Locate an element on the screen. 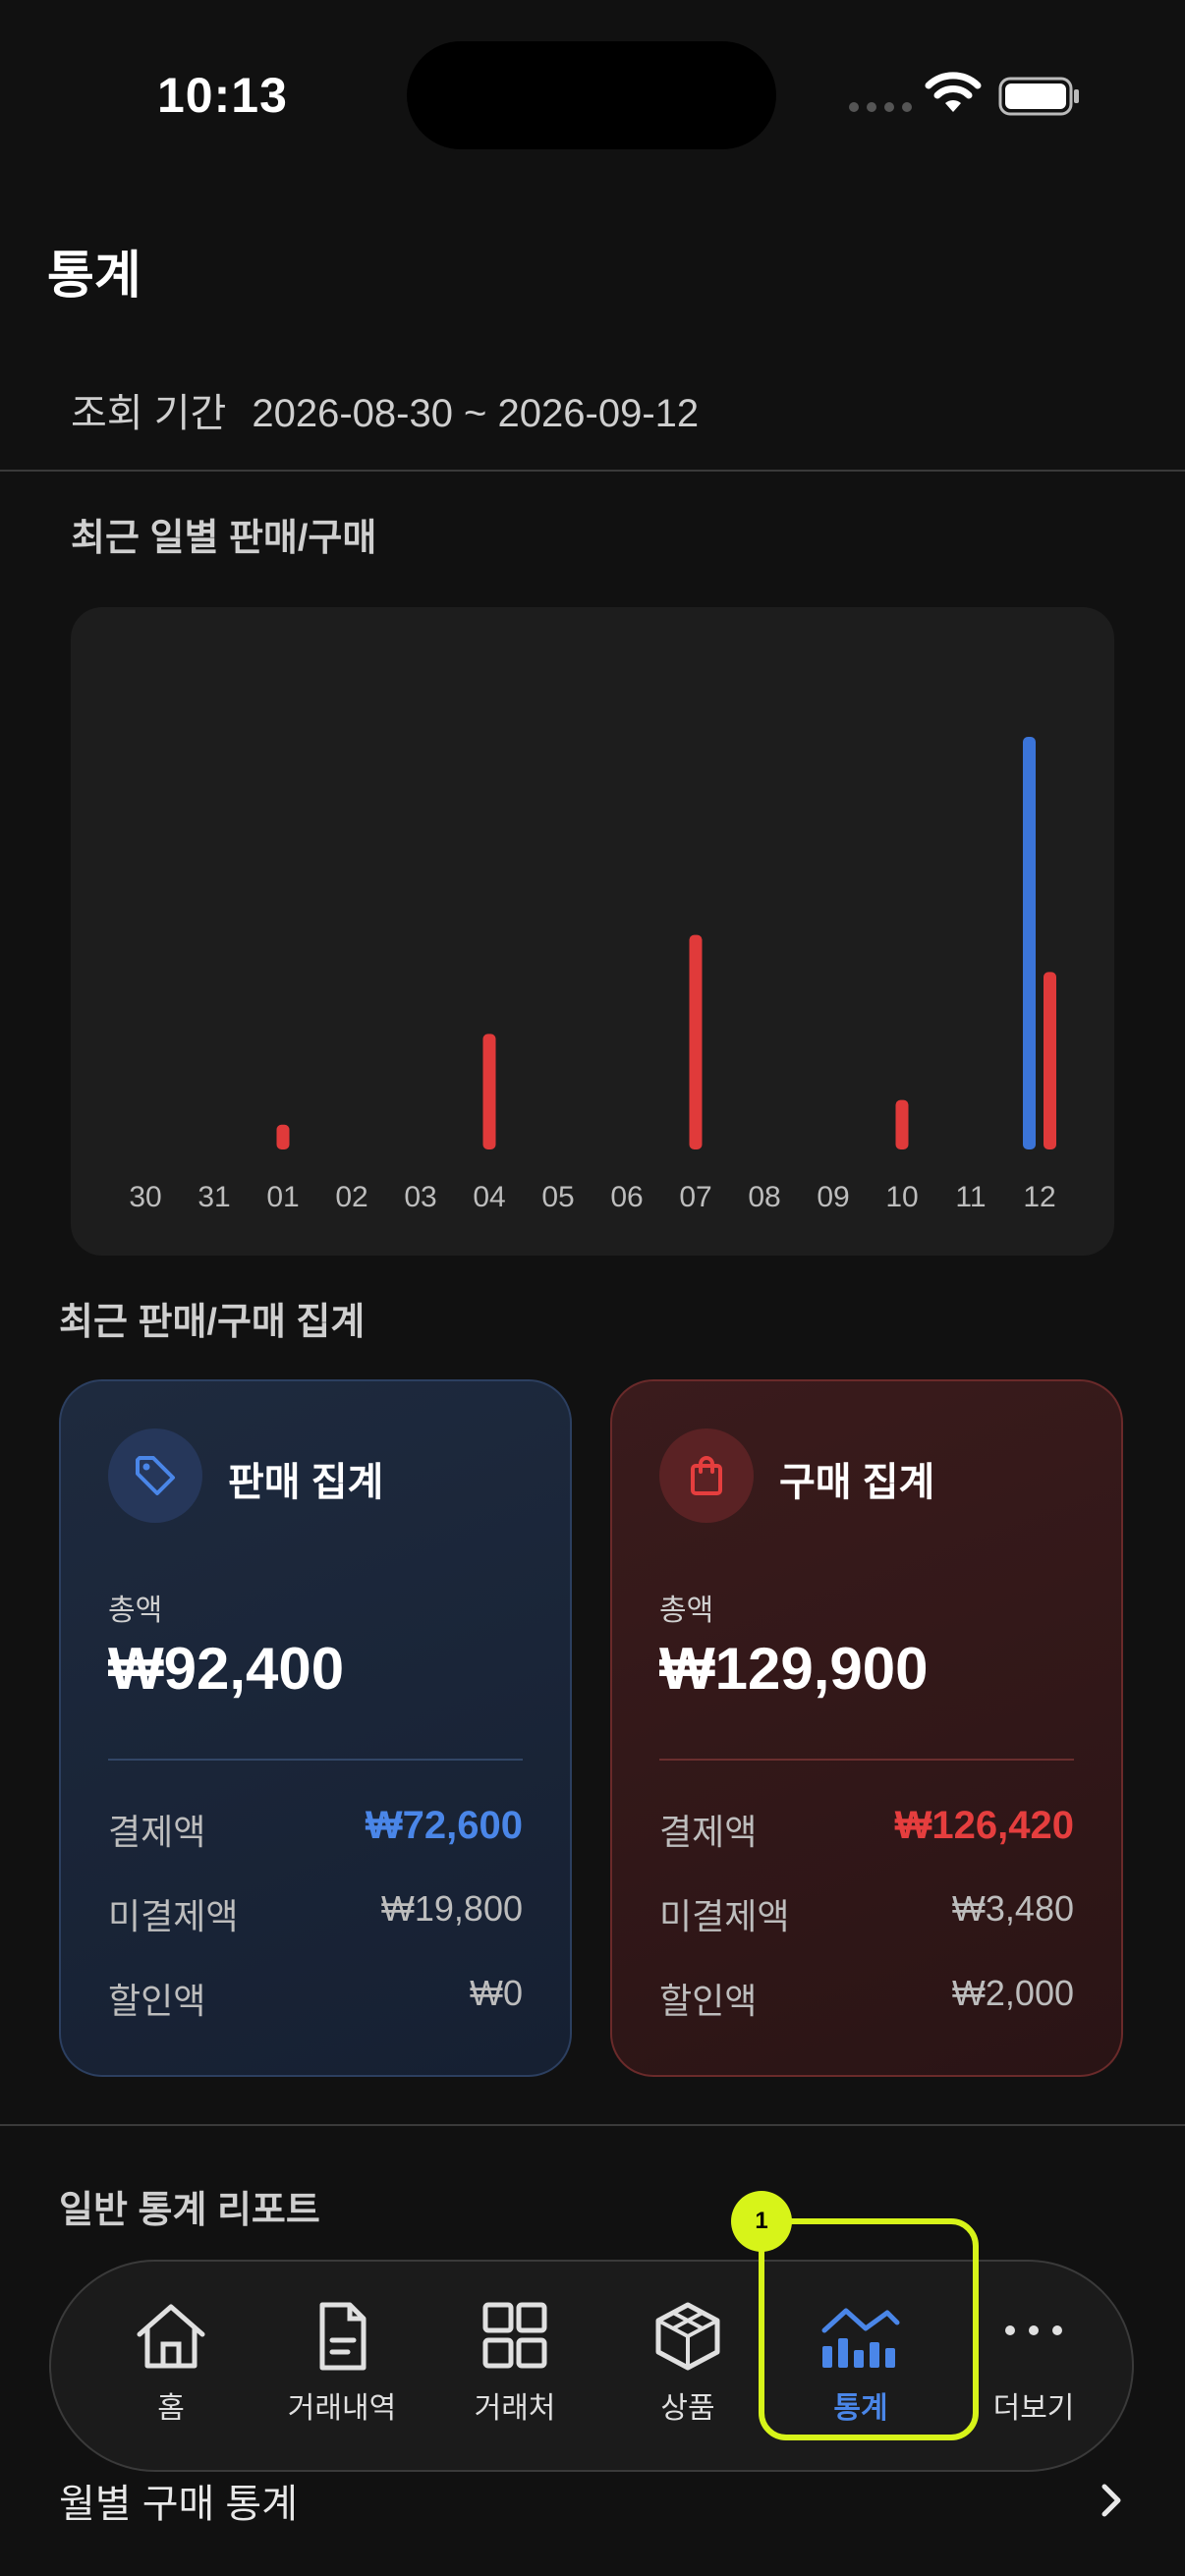 Image resolution: width=1185 pixels, height=2576 pixels. x-tick-label: 11 is located at coordinates (971, 1197).